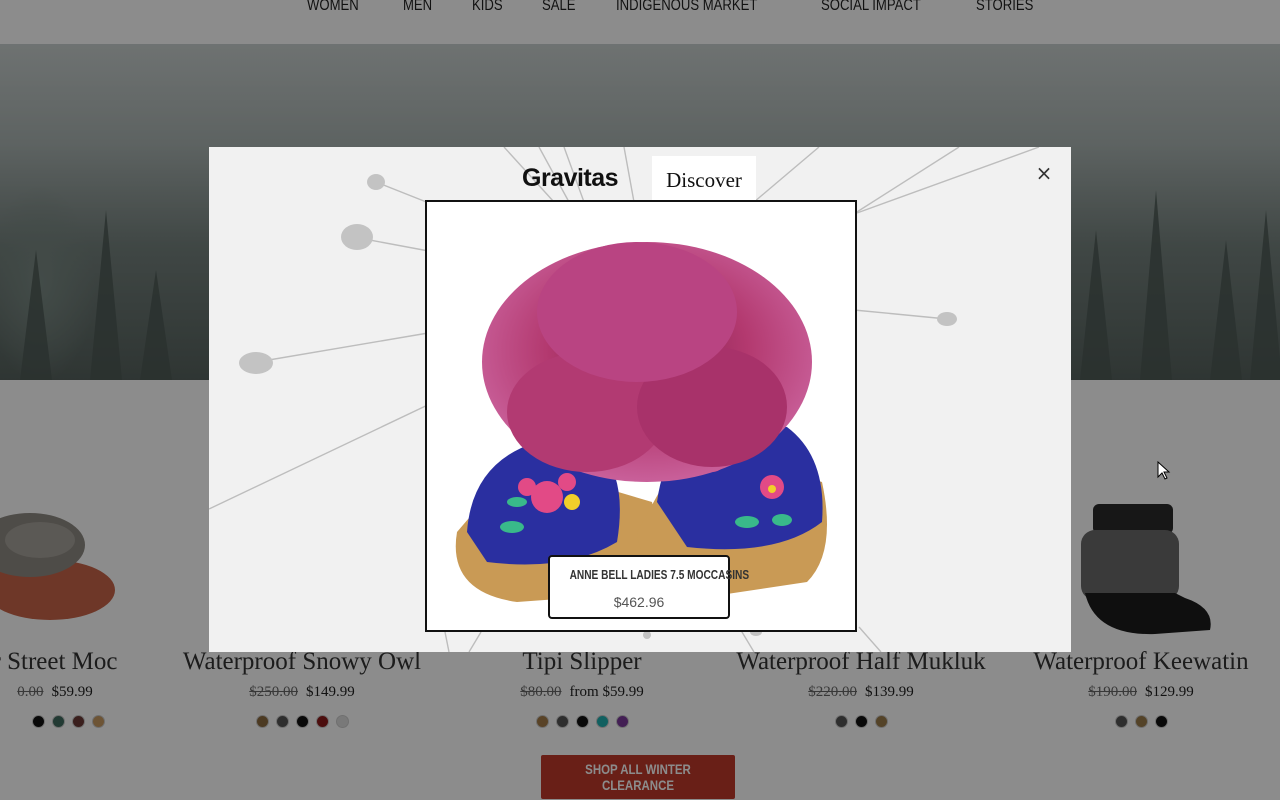  I want to click on close-icon: ×, so click(1044, 173).